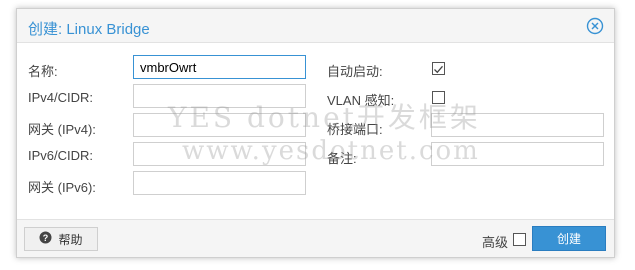 This screenshot has height=270, width=635. What do you see at coordinates (361, 100) in the screenshot?
I see `vlan-aware-label: VLAN 感知:` at bounding box center [361, 100].